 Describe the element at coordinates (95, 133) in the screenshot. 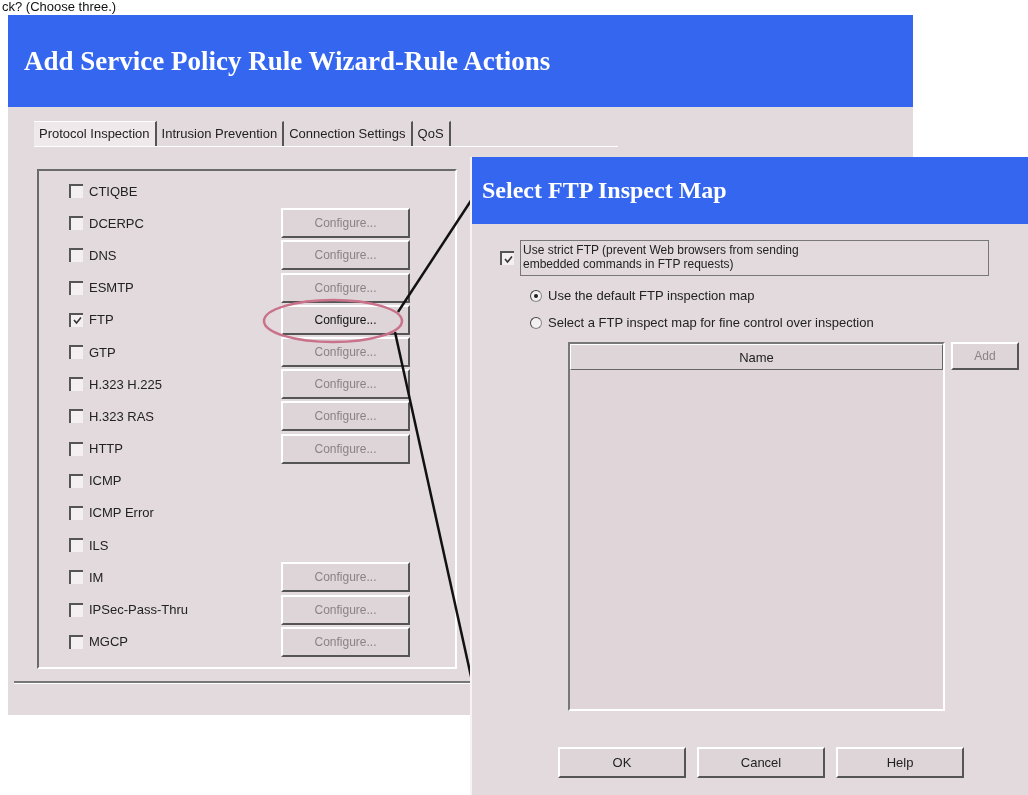

I see `tab: Protocol Inspection` at that location.